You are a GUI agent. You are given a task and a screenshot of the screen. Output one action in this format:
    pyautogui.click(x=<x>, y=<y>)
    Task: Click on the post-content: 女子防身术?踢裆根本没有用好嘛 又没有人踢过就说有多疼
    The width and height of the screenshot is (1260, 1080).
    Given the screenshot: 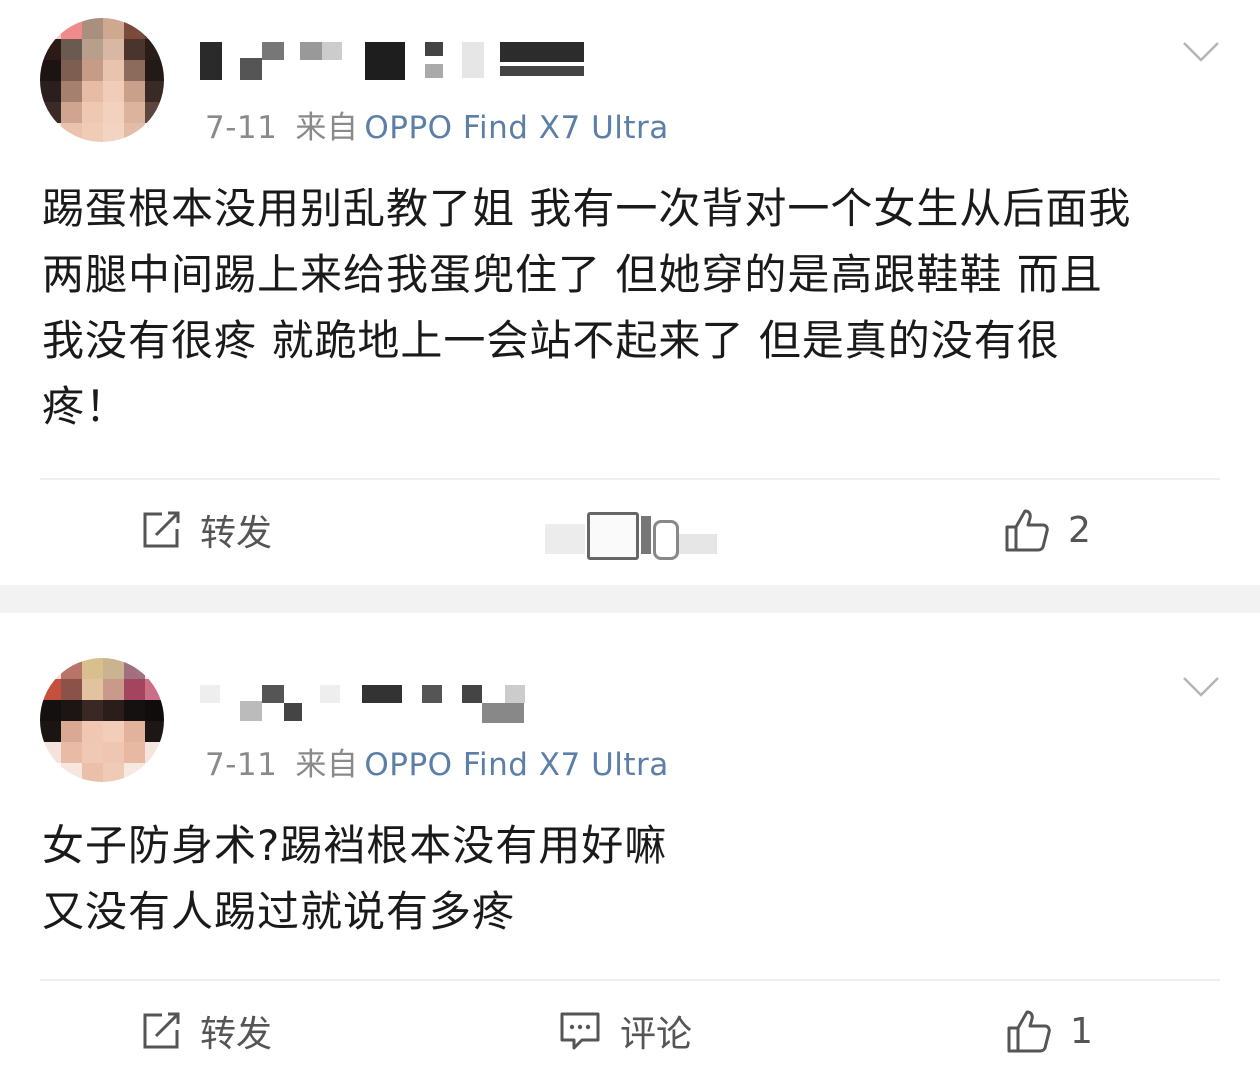 What is the action you would take?
    pyautogui.click(x=631, y=879)
    